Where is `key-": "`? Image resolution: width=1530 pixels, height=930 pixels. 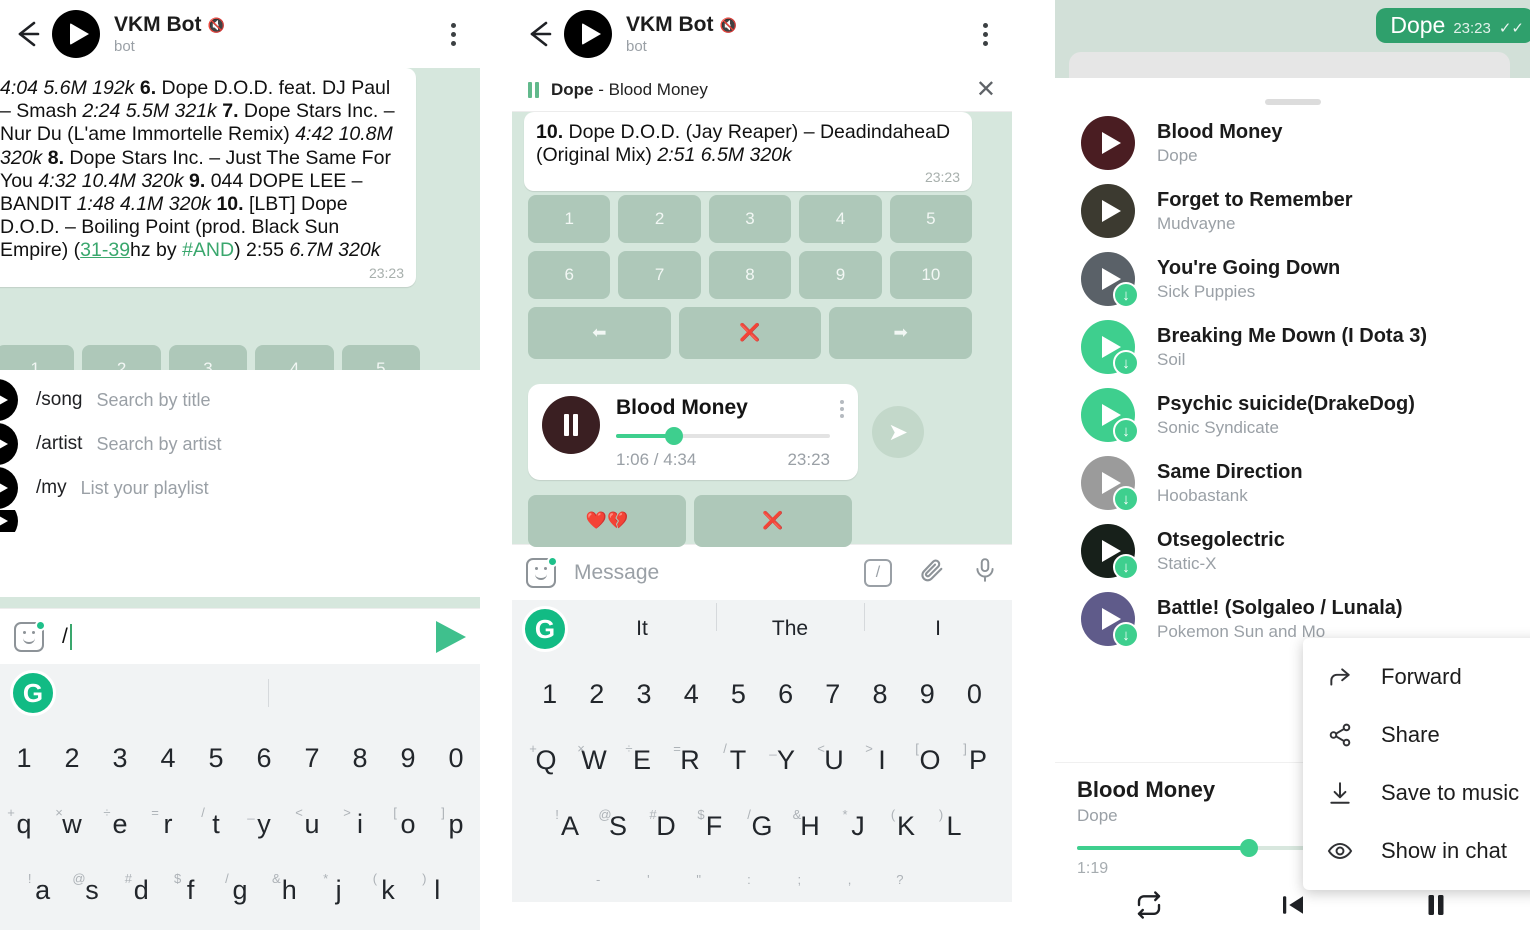 key-": " is located at coordinates (712, 881).